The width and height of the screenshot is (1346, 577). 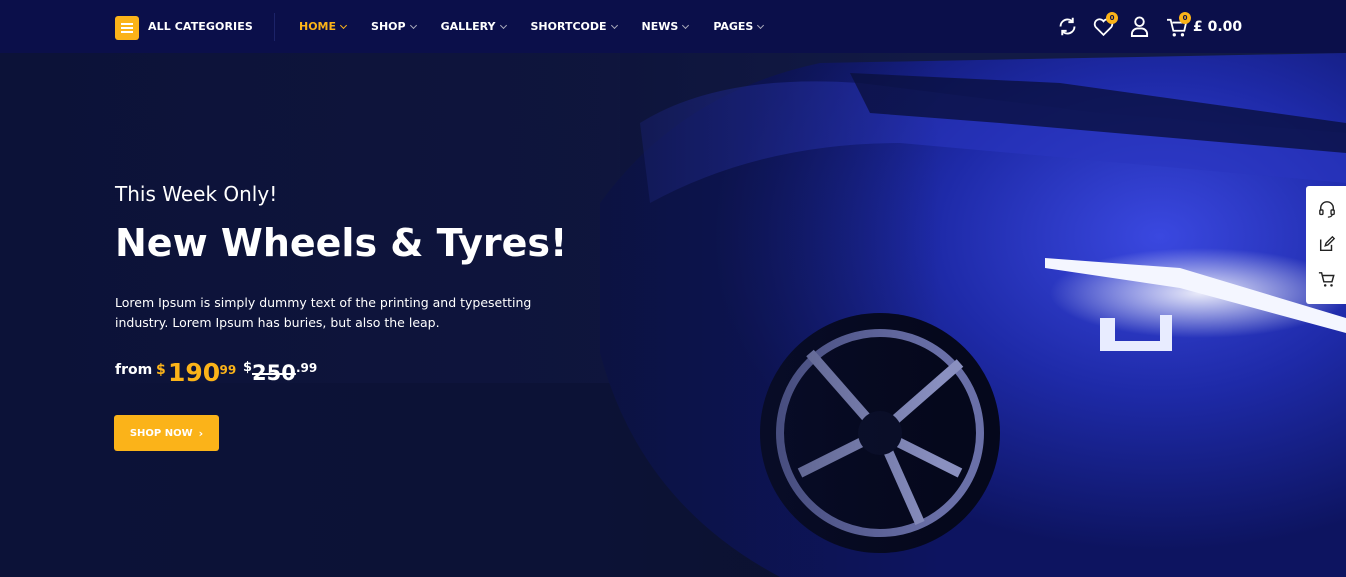 I want to click on nav-gallery: GALLERY, so click(x=474, y=26).